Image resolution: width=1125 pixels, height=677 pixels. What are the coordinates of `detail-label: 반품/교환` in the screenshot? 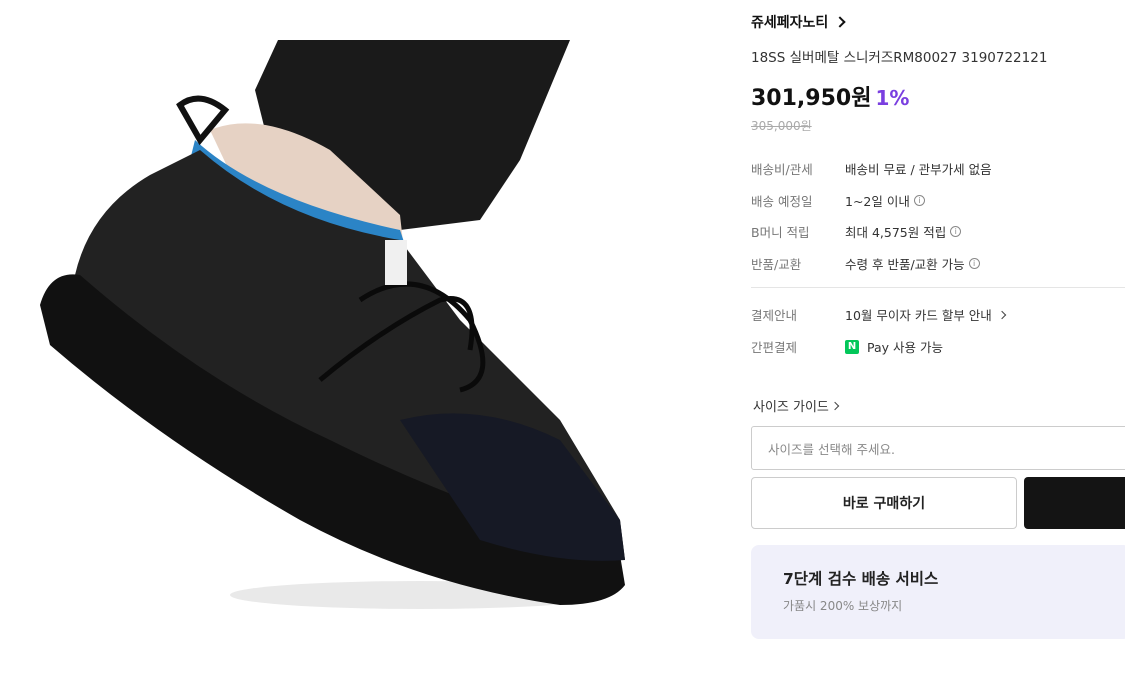 It's located at (776, 264).